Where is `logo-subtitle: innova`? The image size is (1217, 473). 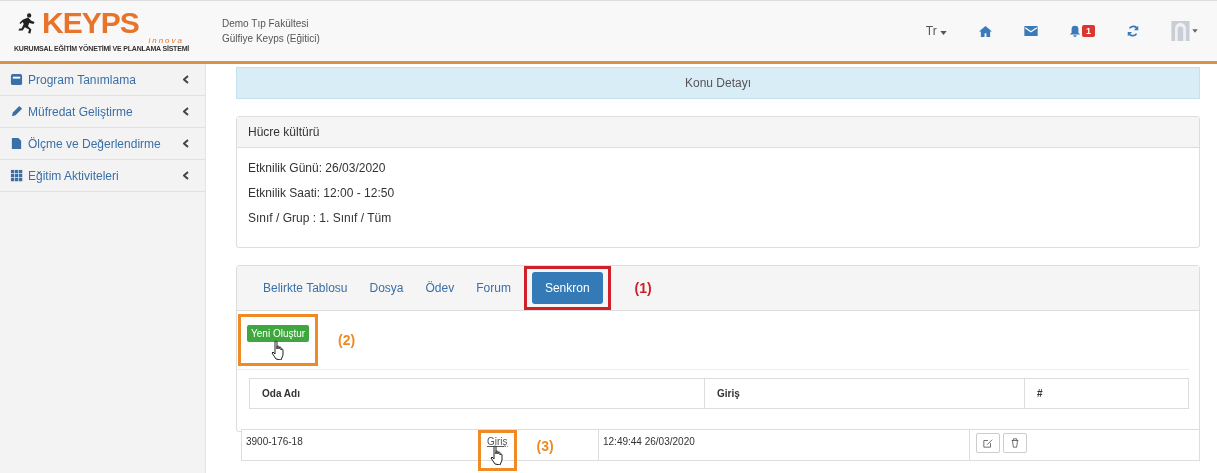 logo-subtitle: innova is located at coordinates (166, 40).